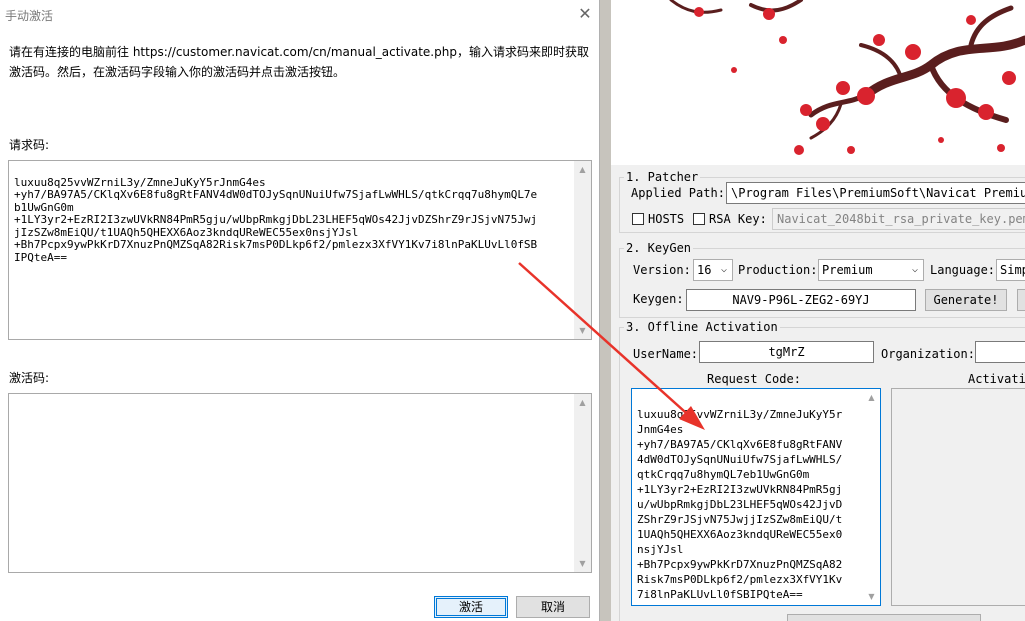 This screenshot has width=1025, height=621. I want to click on keygen-label: Keygen:, so click(658, 299).